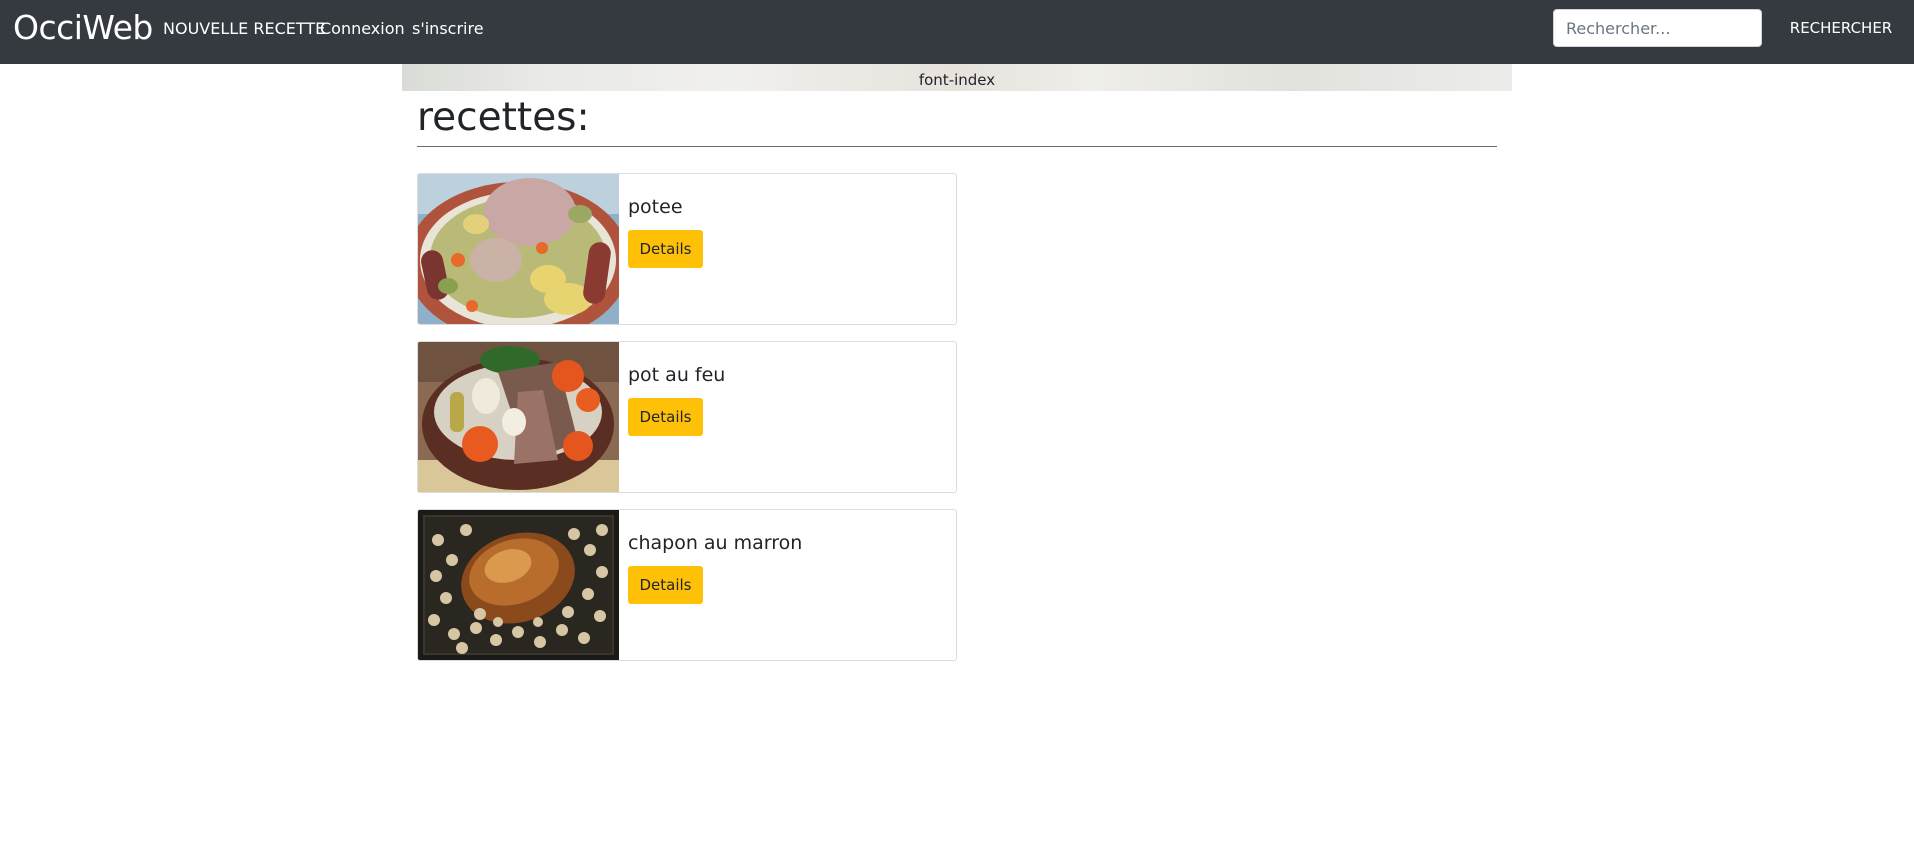 This screenshot has width=1914, height=860. I want to click on page-title: recettes:, so click(503, 117).